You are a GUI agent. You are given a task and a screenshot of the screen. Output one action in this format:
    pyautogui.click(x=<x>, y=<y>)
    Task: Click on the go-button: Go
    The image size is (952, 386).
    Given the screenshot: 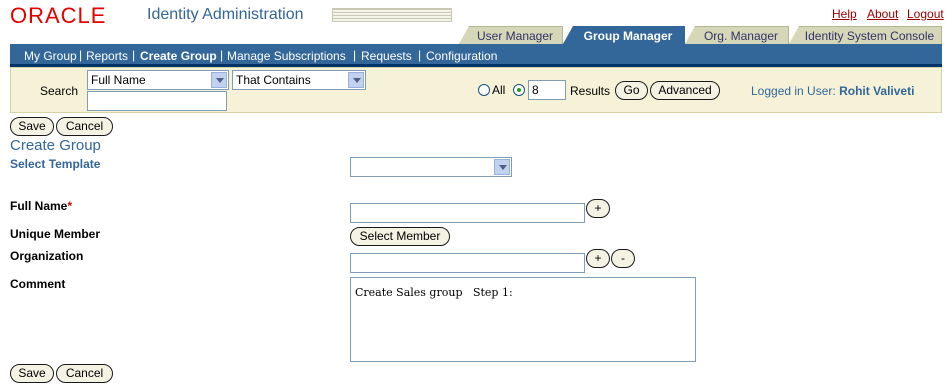 What is the action you would take?
    pyautogui.click(x=631, y=90)
    